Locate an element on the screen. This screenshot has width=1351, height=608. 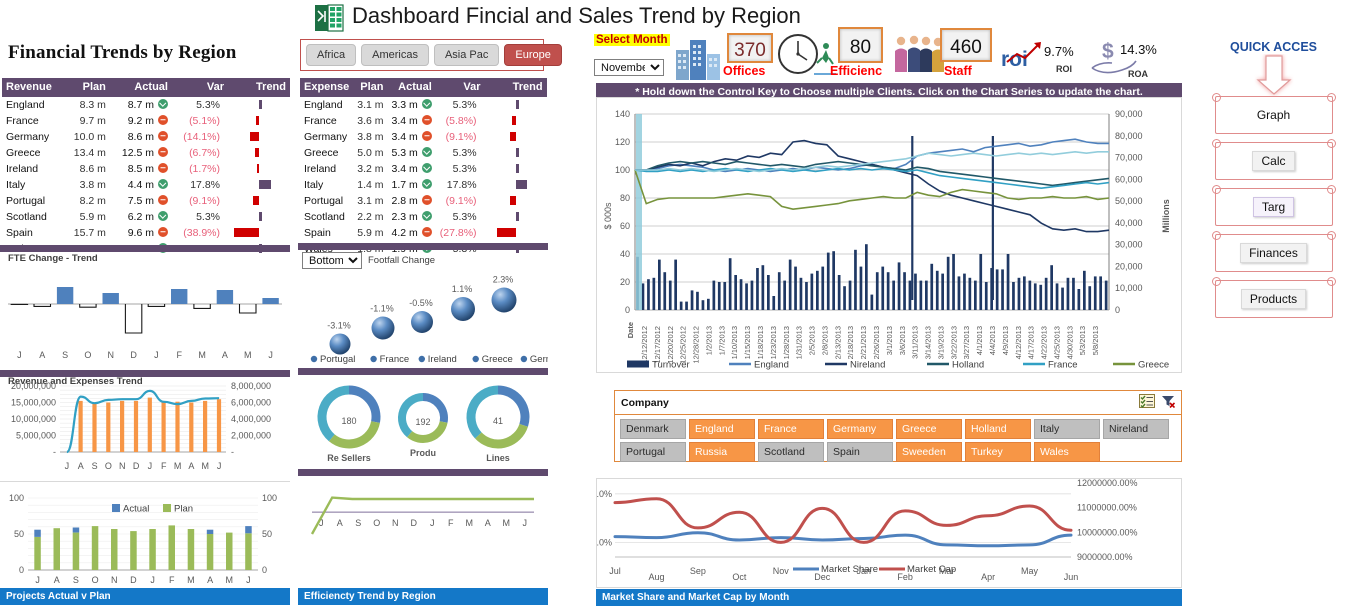
svg-text: Portugal is located at coordinates (337, 359).